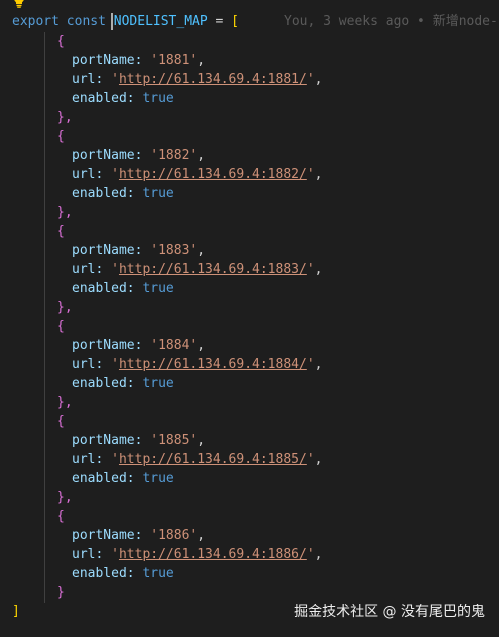  What do you see at coordinates (174, 155) in the screenshot?
I see `port-value: '1882'` at bounding box center [174, 155].